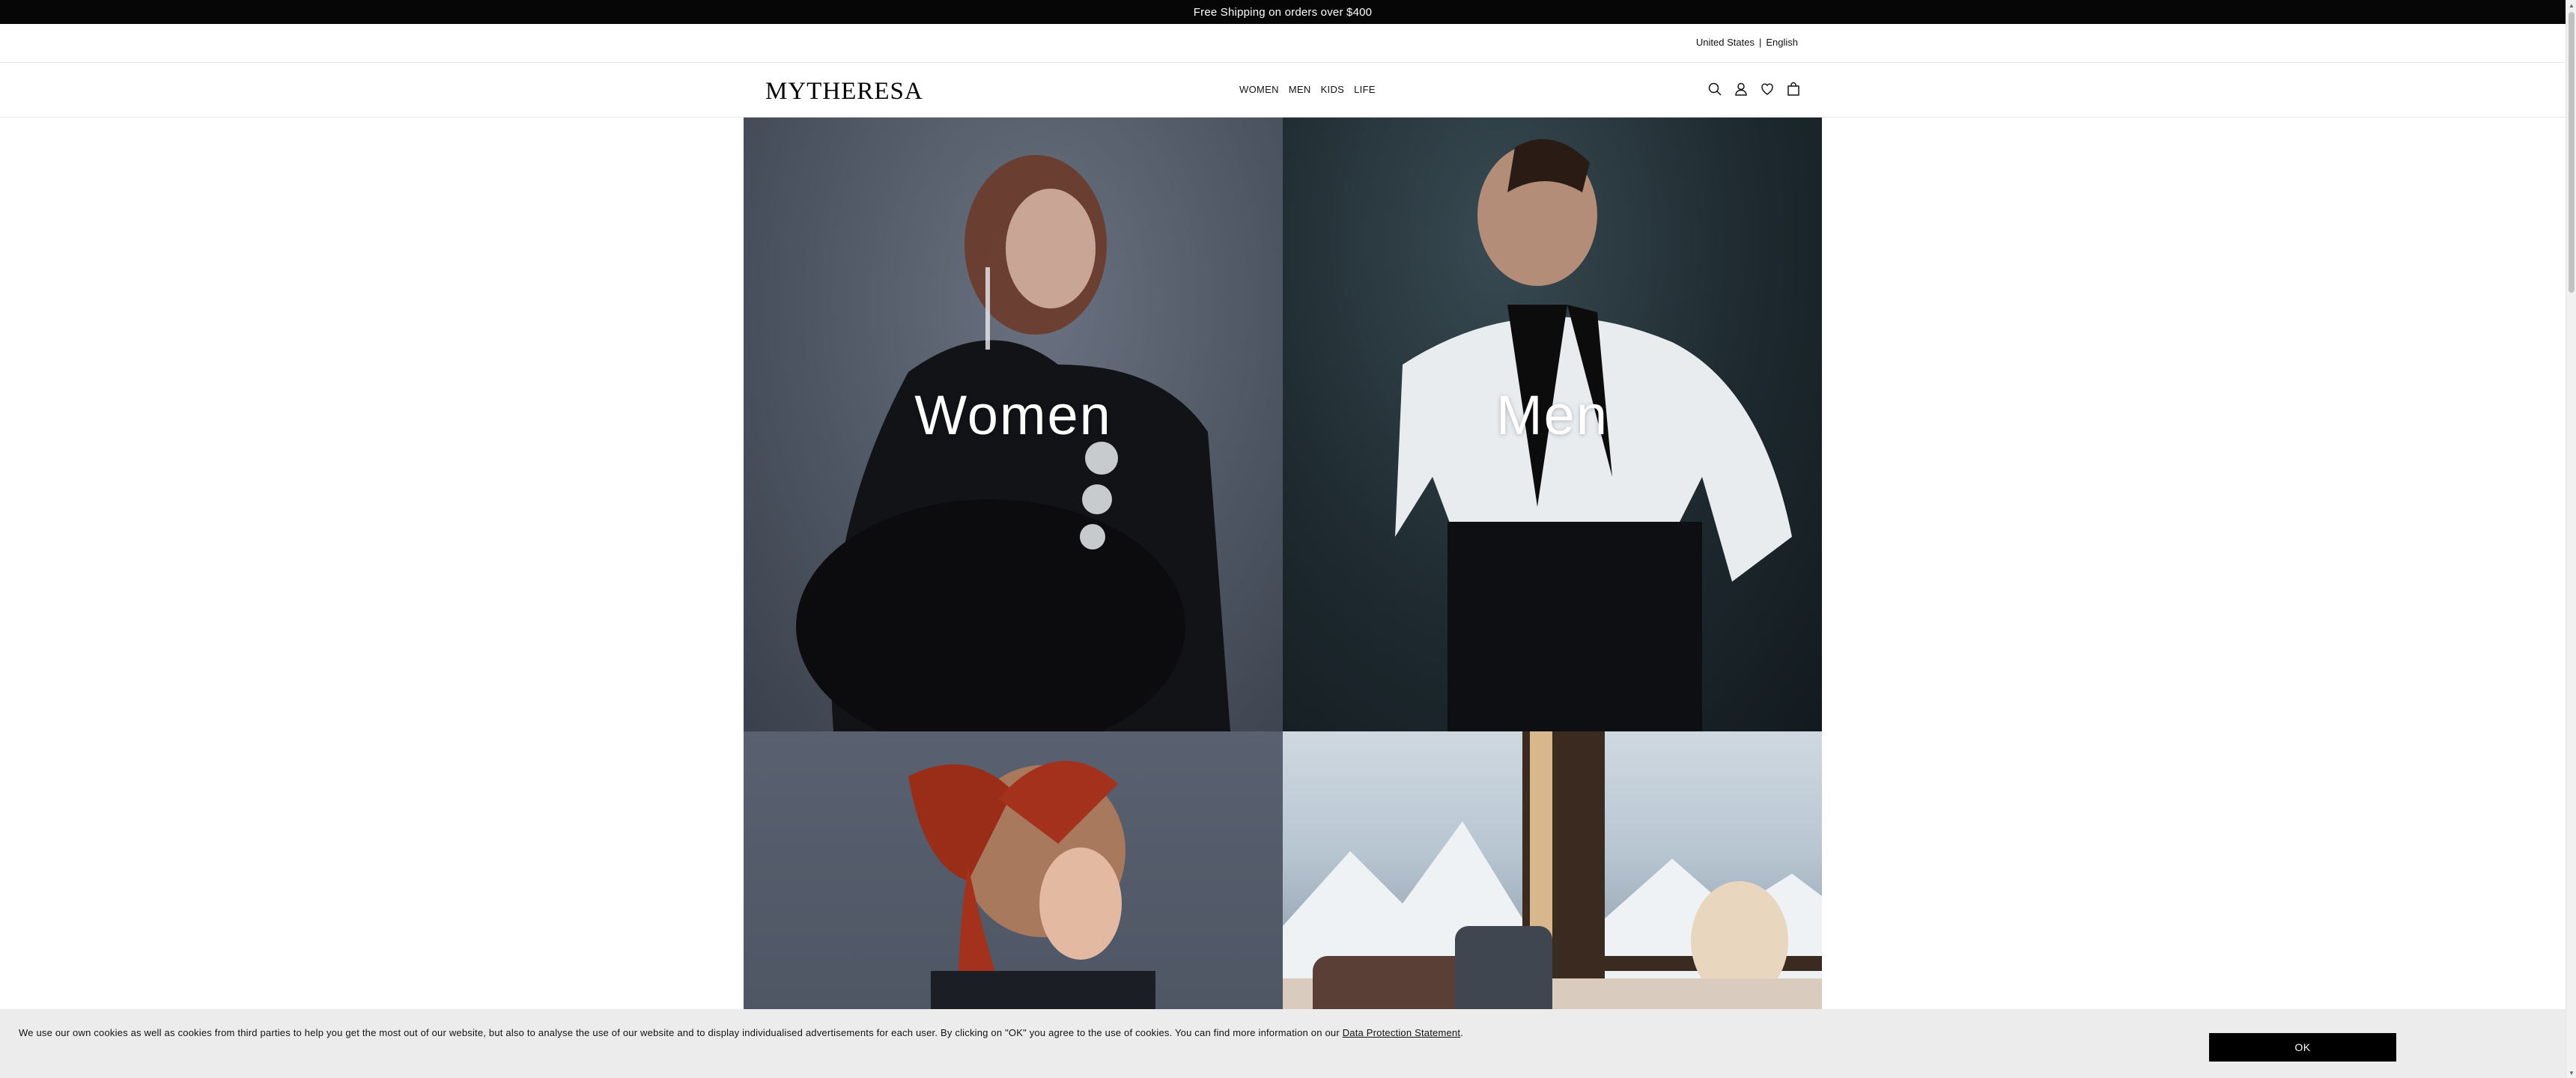 This screenshot has height=1078, width=2576. What do you see at coordinates (1725, 42) in the screenshot?
I see `country-selector: United States` at bounding box center [1725, 42].